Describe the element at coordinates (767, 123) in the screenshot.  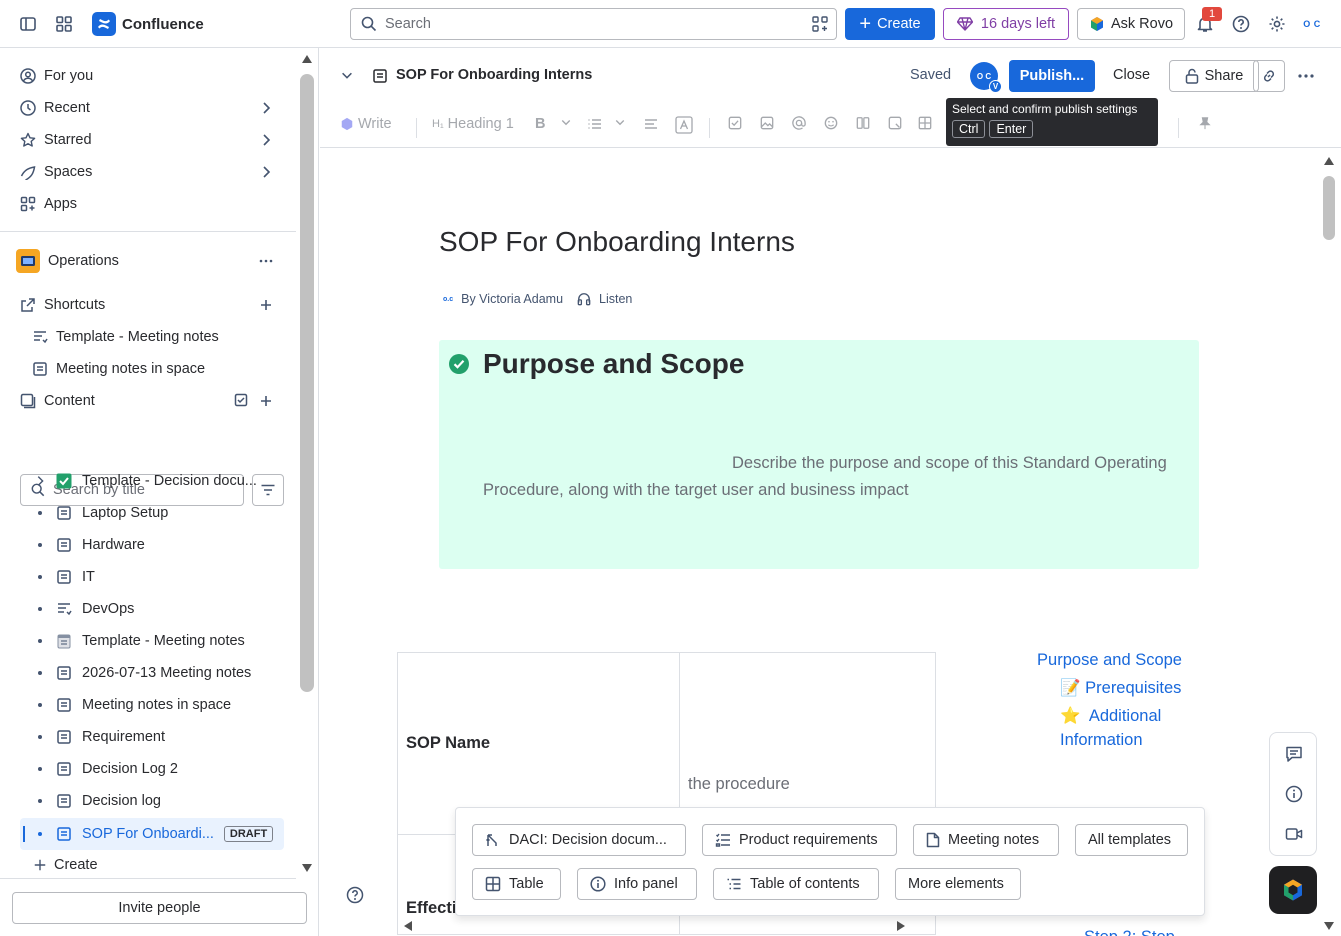
I see `image-icon` at that location.